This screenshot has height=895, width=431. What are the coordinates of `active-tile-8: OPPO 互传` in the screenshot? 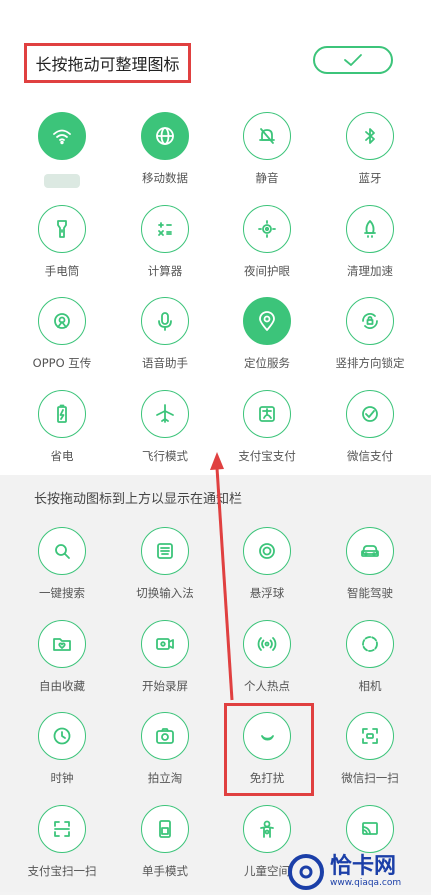 It's located at (62, 342).